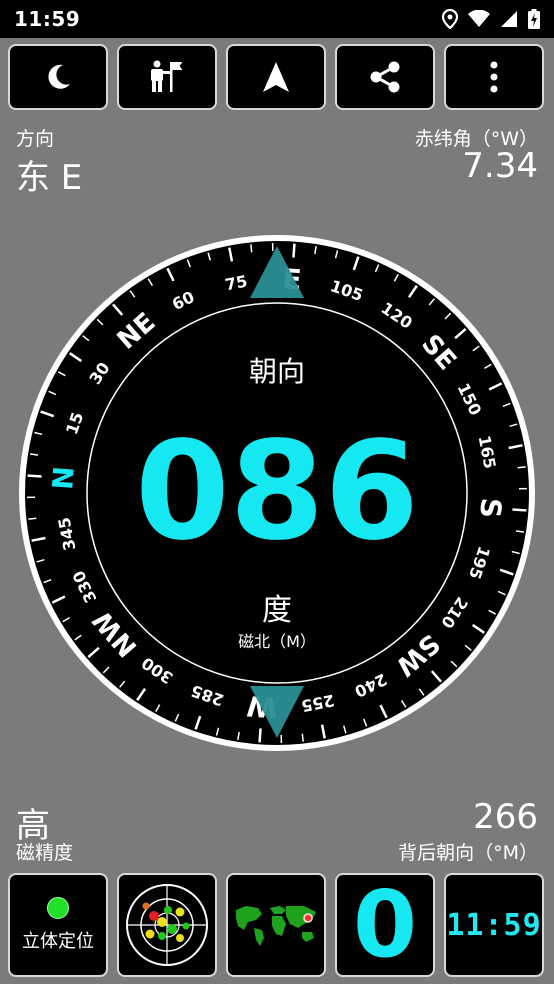 The width and height of the screenshot is (554, 984). I want to click on heading-value: 086, so click(277, 492).